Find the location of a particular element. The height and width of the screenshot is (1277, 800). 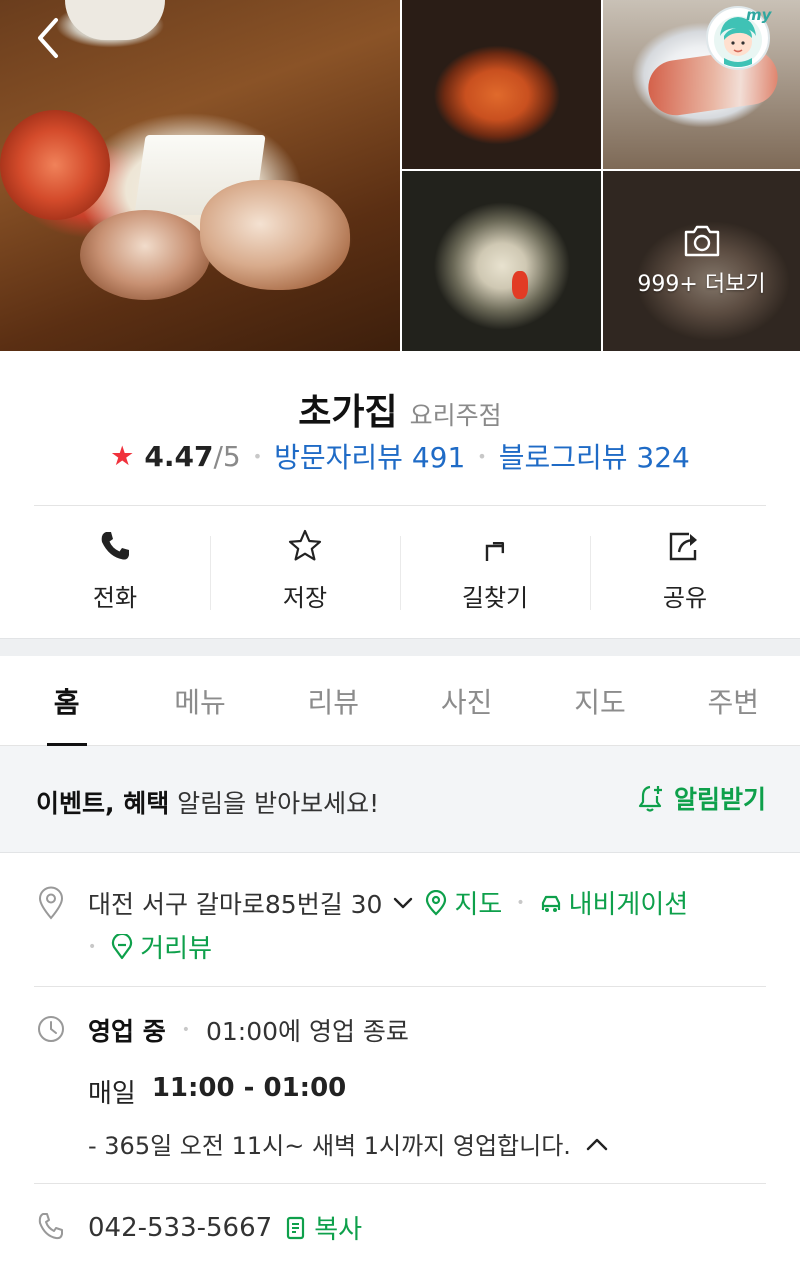

phone-outline-icon is located at coordinates (50, 1226).